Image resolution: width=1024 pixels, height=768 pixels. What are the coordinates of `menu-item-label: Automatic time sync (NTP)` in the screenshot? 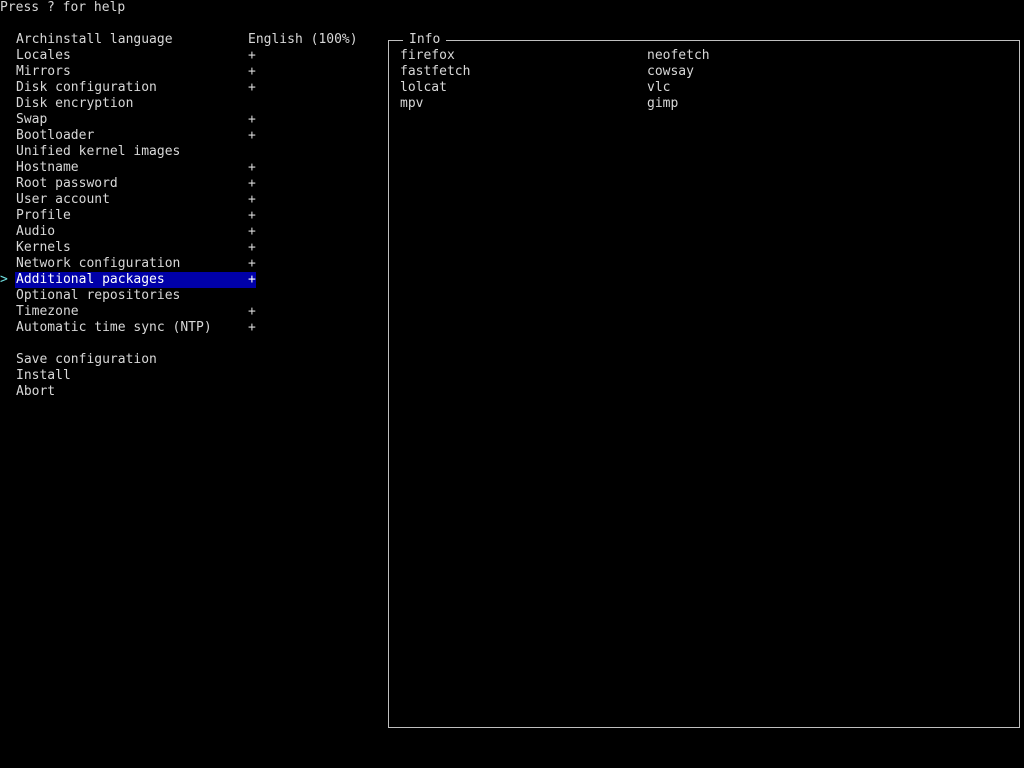 It's located at (114, 327).